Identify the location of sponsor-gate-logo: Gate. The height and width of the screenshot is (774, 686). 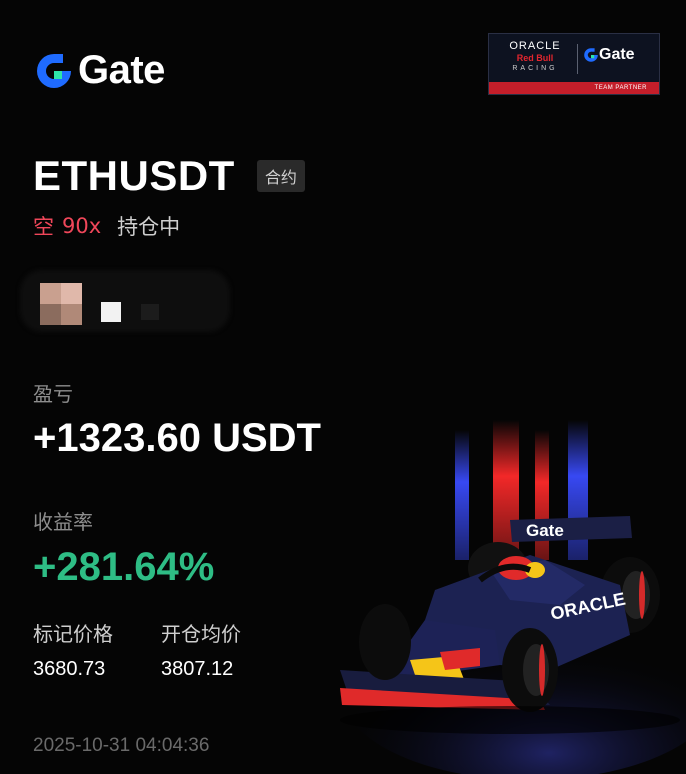
(609, 55).